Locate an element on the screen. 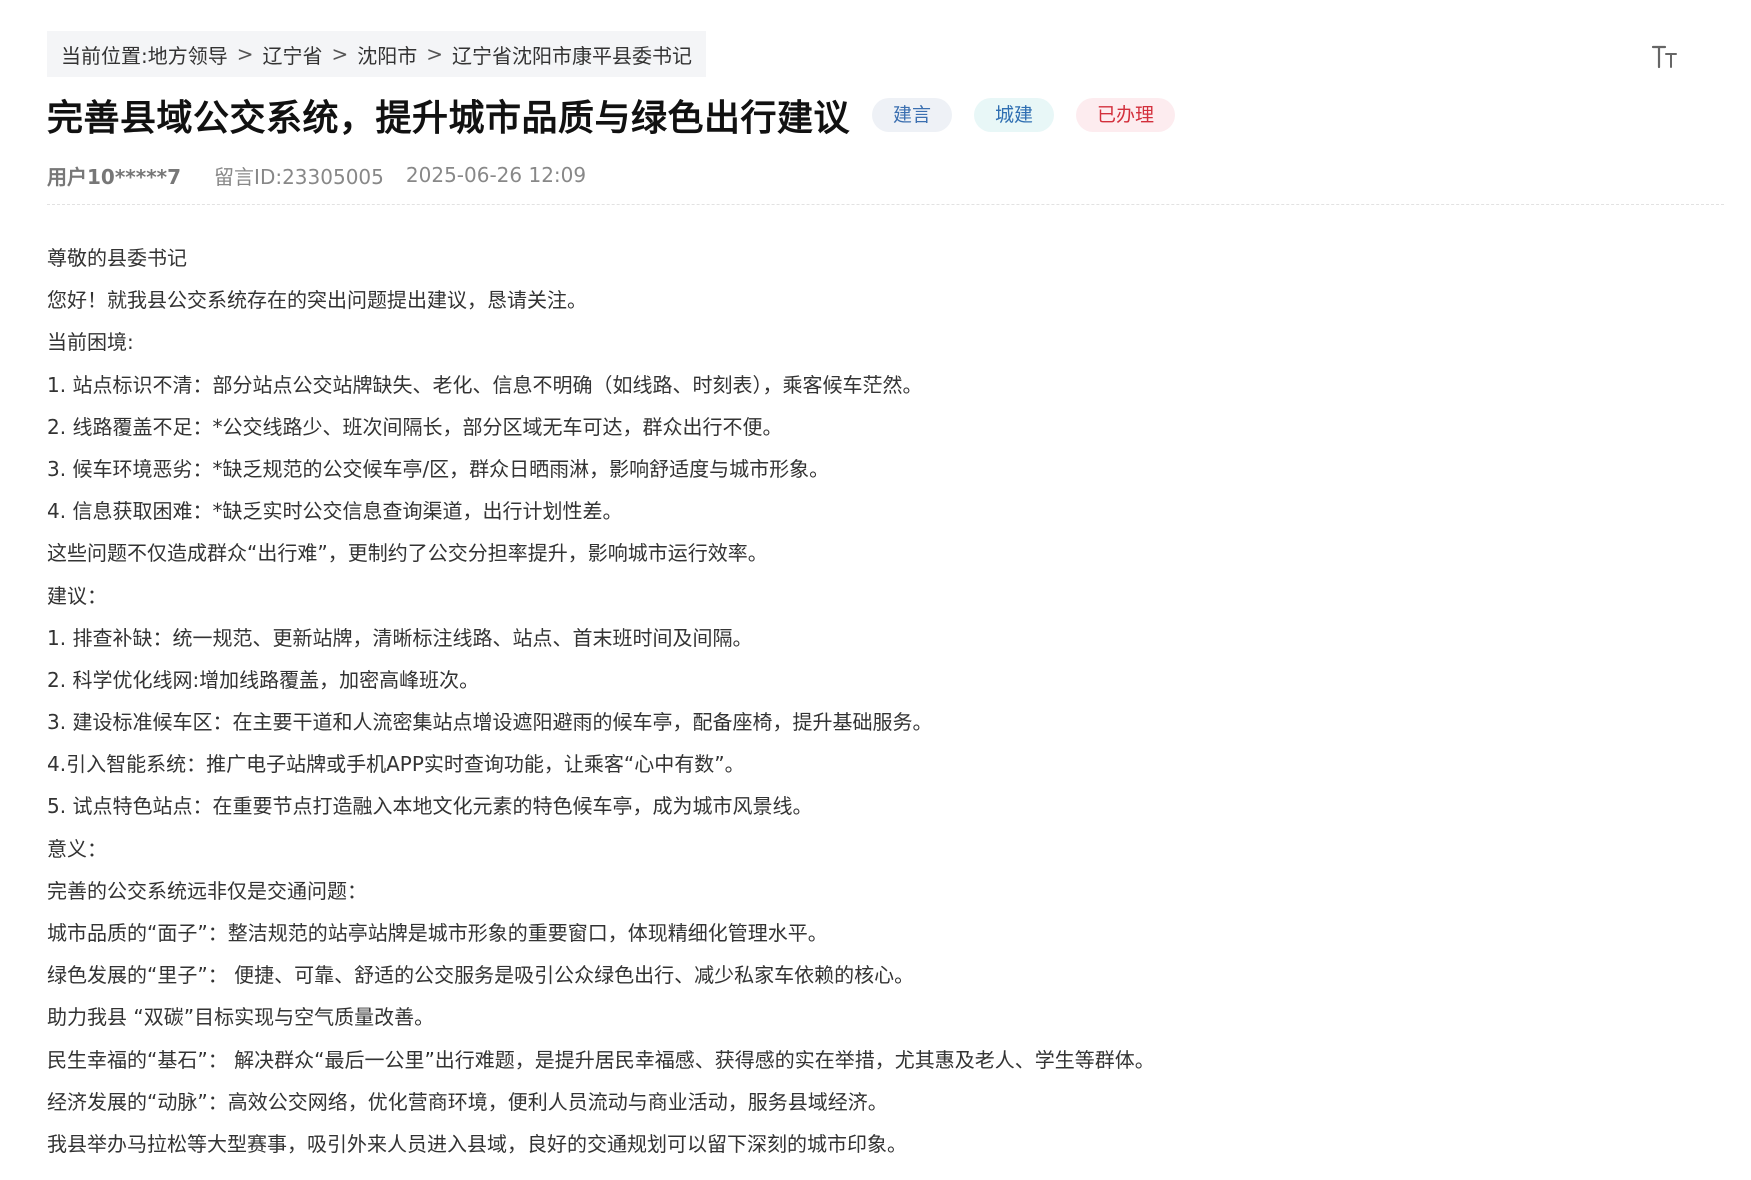 The height and width of the screenshot is (1180, 1751). title-row: 完善县域公交系统，提升城市品质与绿色出行建议 建言 城建 已办理 is located at coordinates (622, 115).